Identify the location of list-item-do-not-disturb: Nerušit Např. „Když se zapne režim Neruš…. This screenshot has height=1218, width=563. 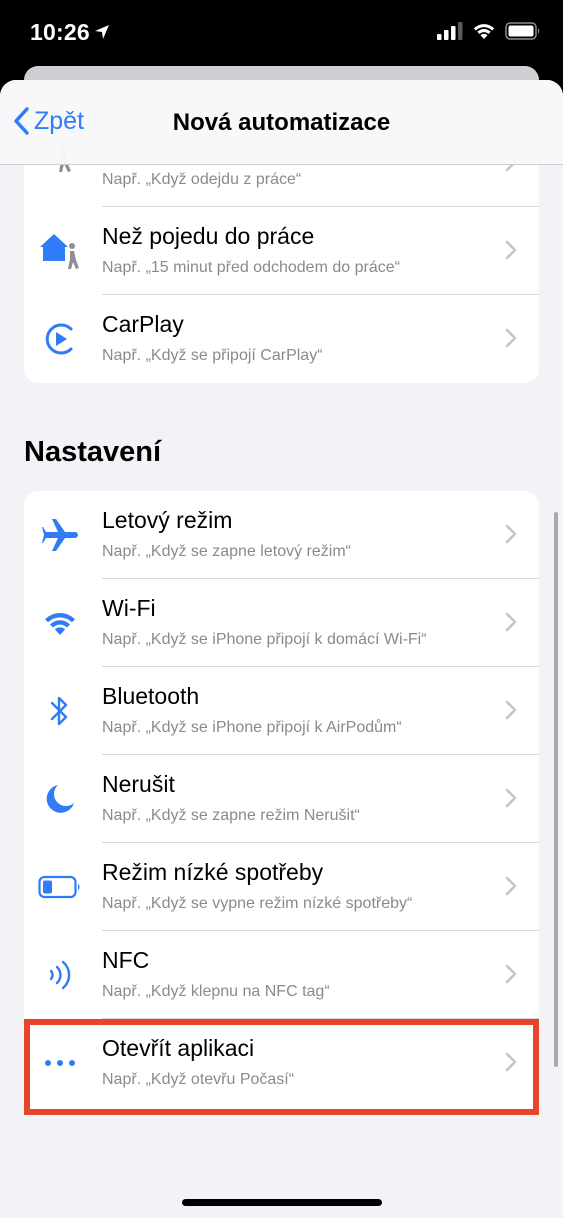
(281, 799).